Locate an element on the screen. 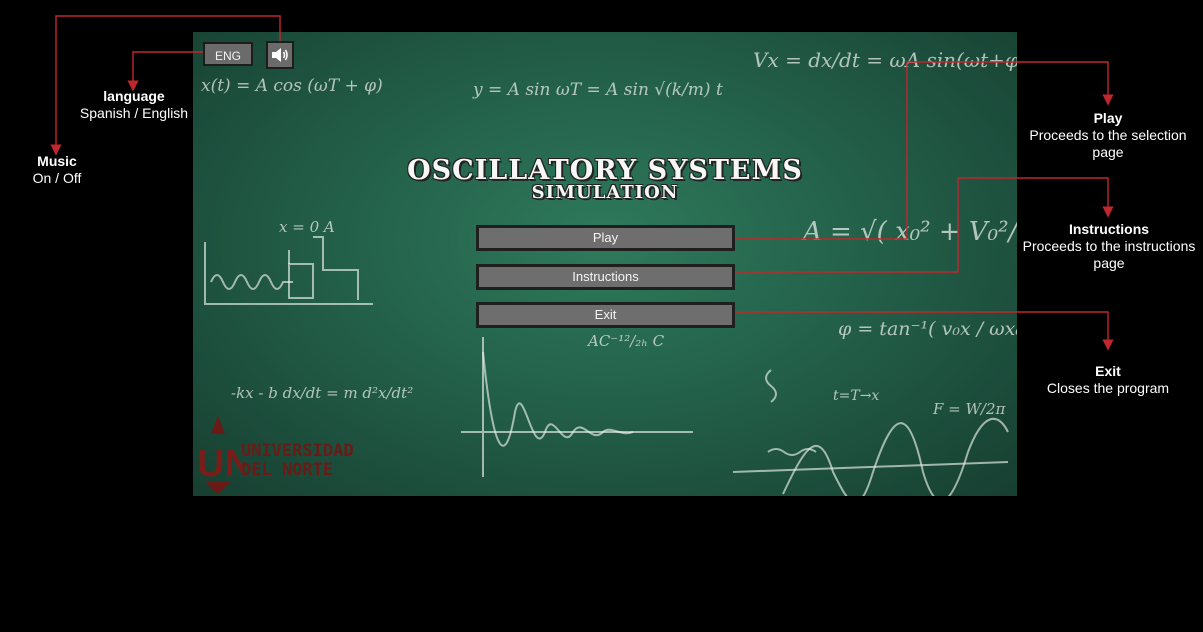  exit-annotation: Exit Closes the program is located at coordinates (1108, 379).